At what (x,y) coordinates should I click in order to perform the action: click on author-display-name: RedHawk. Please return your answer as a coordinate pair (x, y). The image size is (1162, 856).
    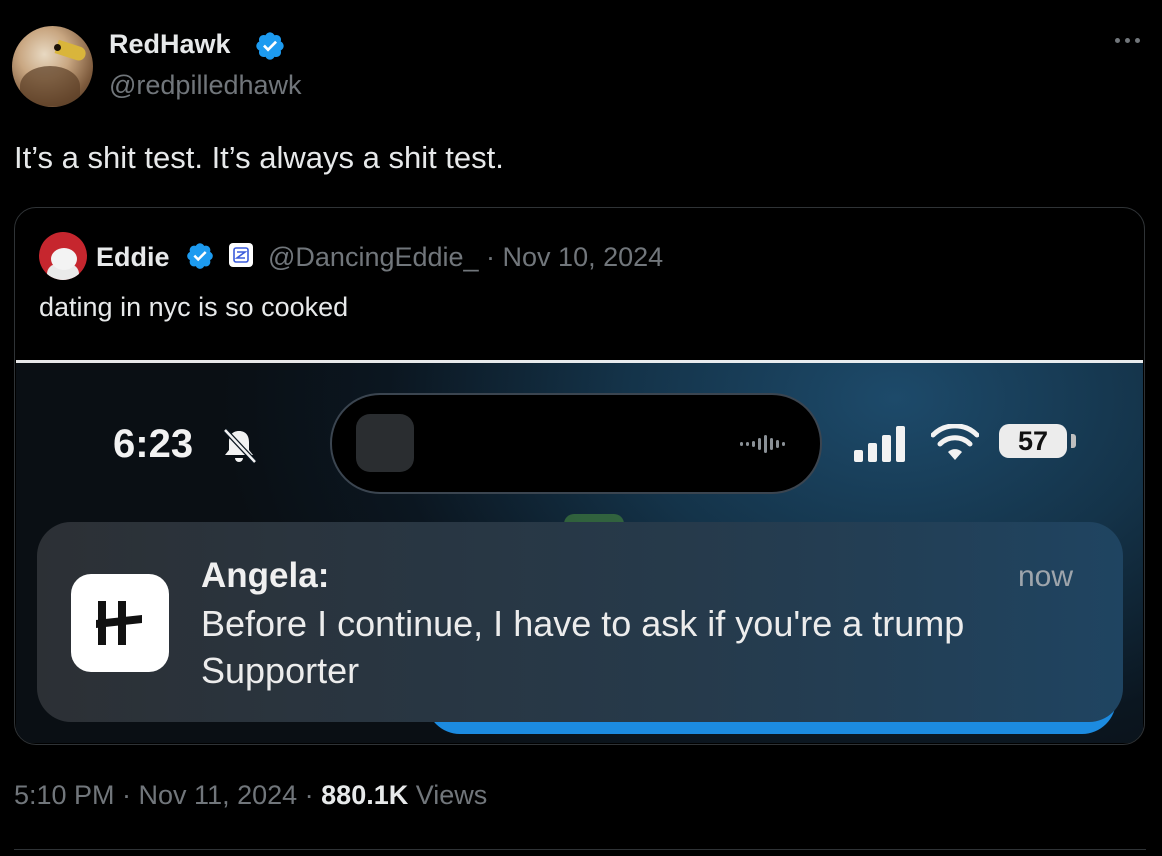
    Looking at the image, I should click on (170, 44).